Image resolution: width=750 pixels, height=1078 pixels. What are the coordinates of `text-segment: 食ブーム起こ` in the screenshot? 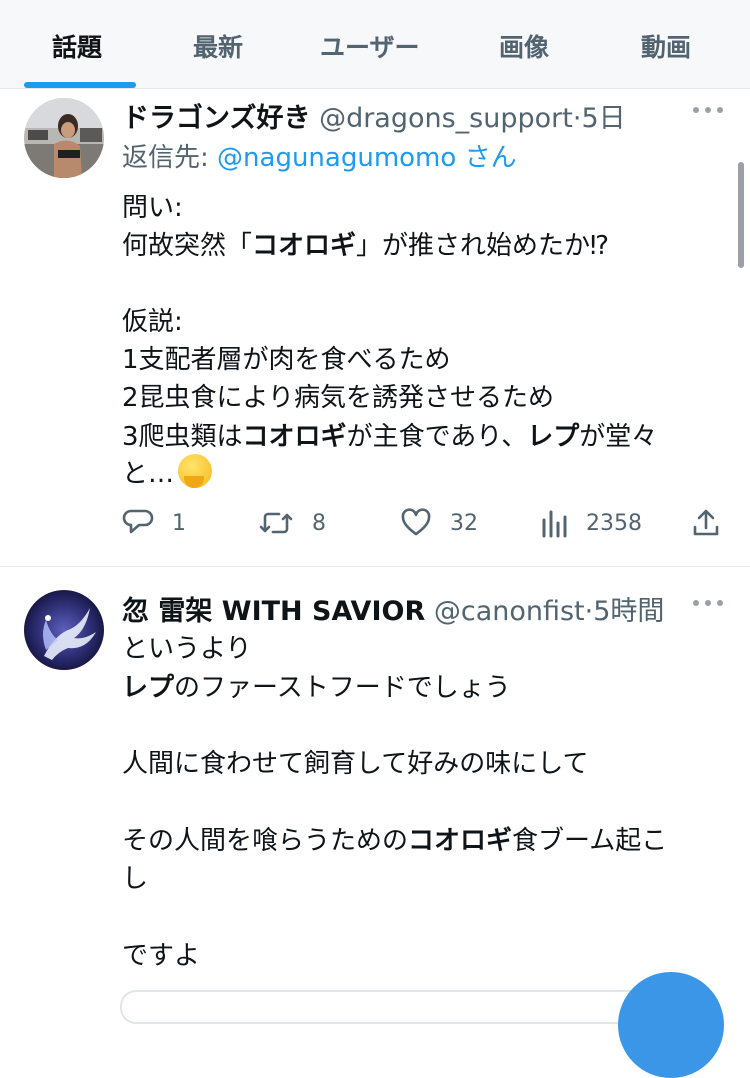 It's located at (590, 841).